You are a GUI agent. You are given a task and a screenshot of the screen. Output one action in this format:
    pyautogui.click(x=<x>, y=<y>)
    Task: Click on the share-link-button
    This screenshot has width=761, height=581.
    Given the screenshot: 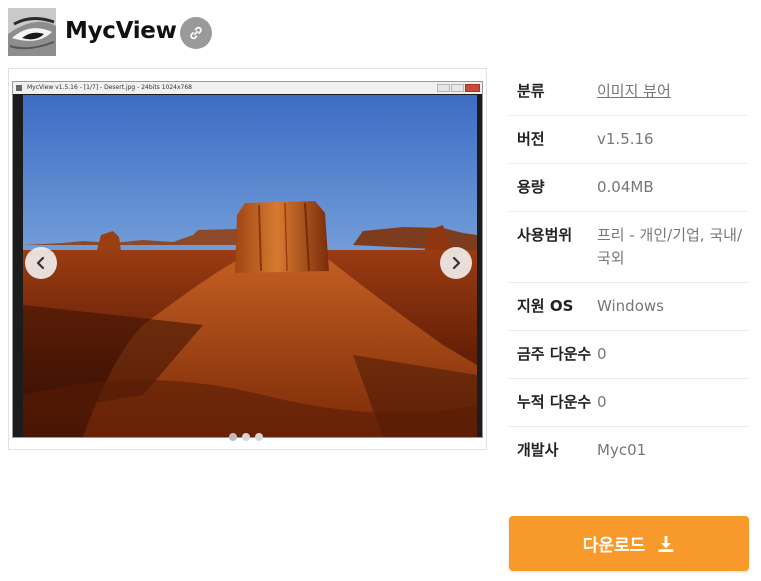 What is the action you would take?
    pyautogui.click(x=196, y=33)
    